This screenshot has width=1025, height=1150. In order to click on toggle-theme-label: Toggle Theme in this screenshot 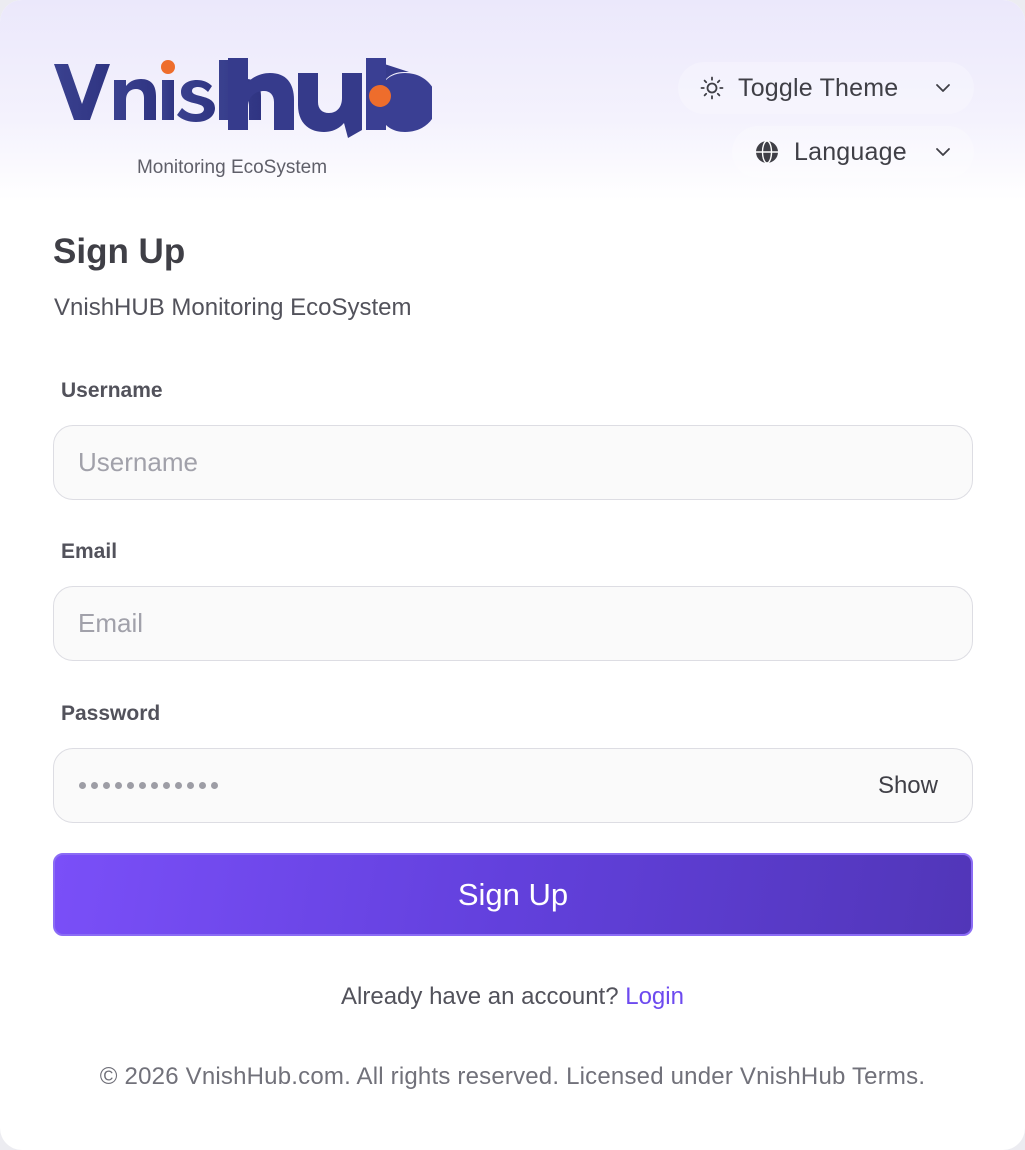, I will do `click(818, 87)`.